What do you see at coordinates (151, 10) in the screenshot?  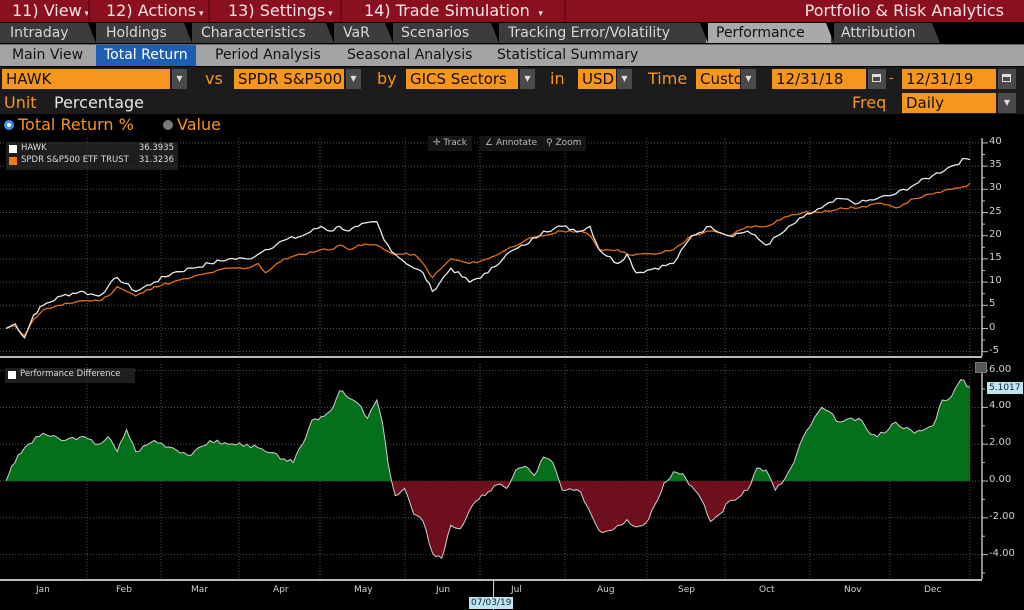 I see `menu-actions-label: 12) Actions` at bounding box center [151, 10].